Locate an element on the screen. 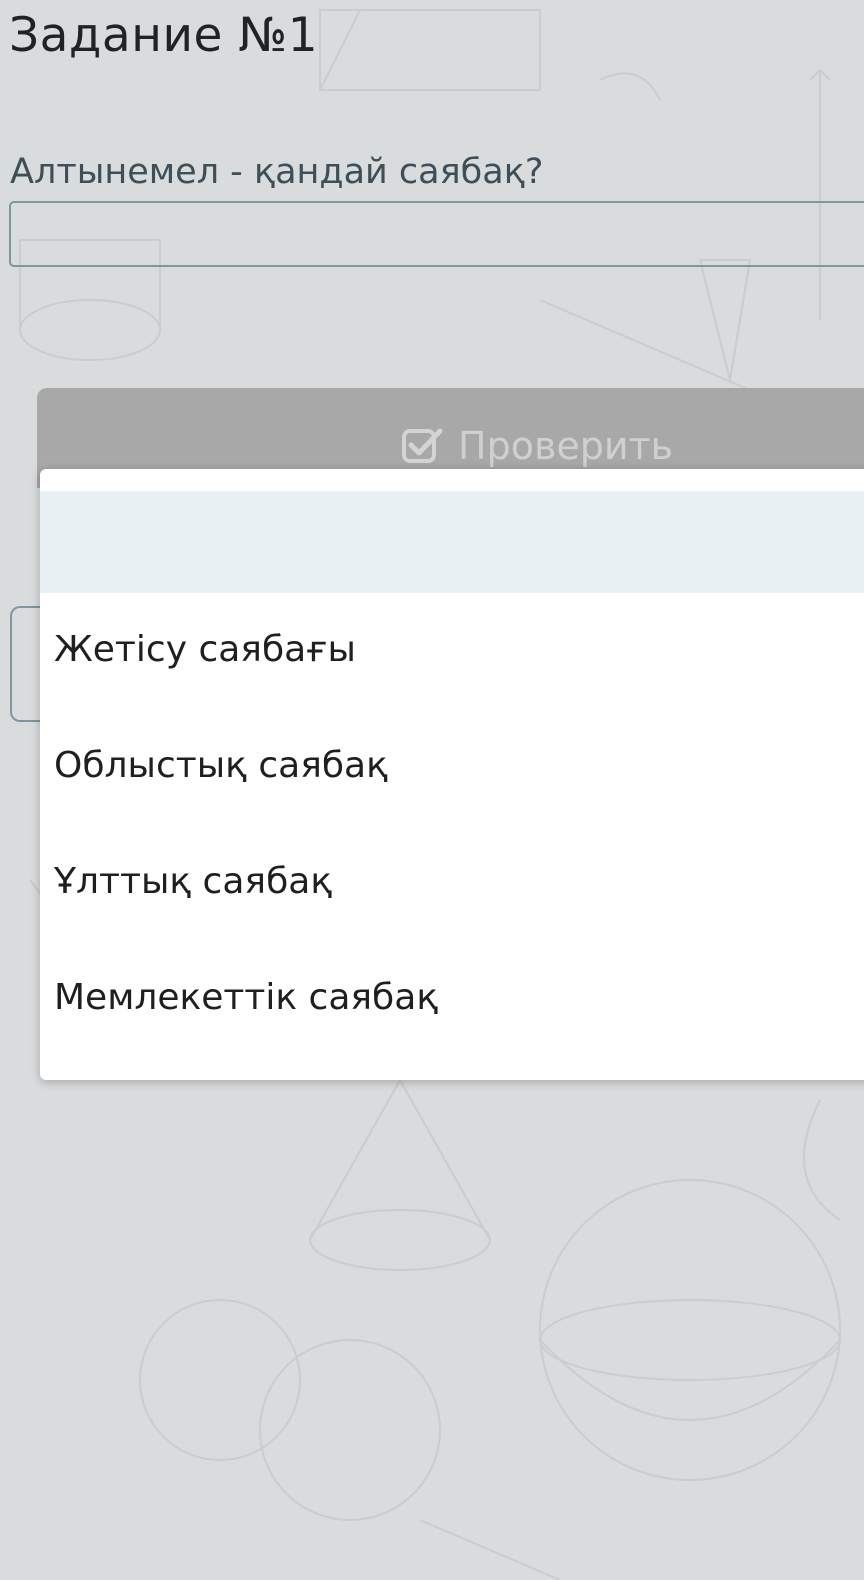  dropdown-option-national: Ұлттық саябақ is located at coordinates (193, 881).